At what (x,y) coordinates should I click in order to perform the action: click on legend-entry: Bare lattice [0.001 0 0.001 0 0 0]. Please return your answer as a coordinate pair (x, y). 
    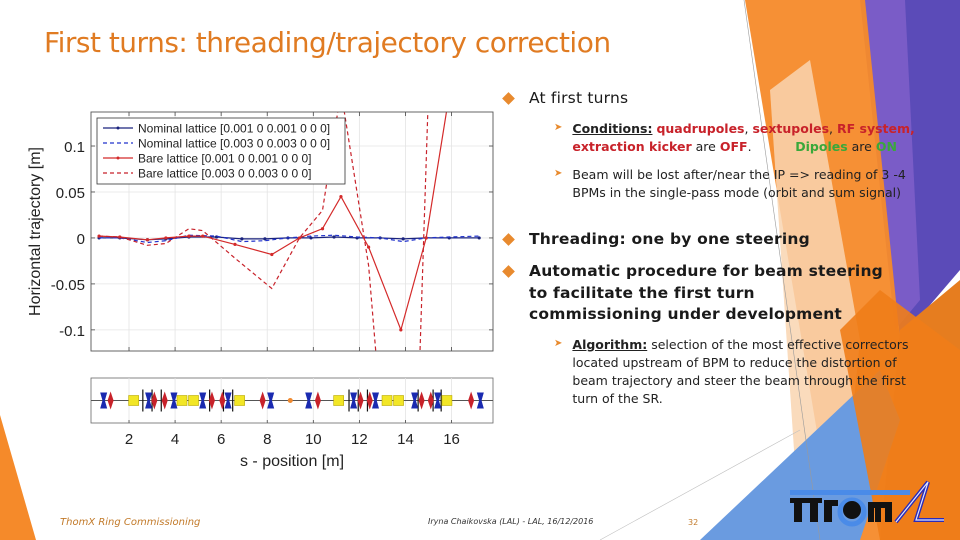
    Looking at the image, I should click on (224, 159).